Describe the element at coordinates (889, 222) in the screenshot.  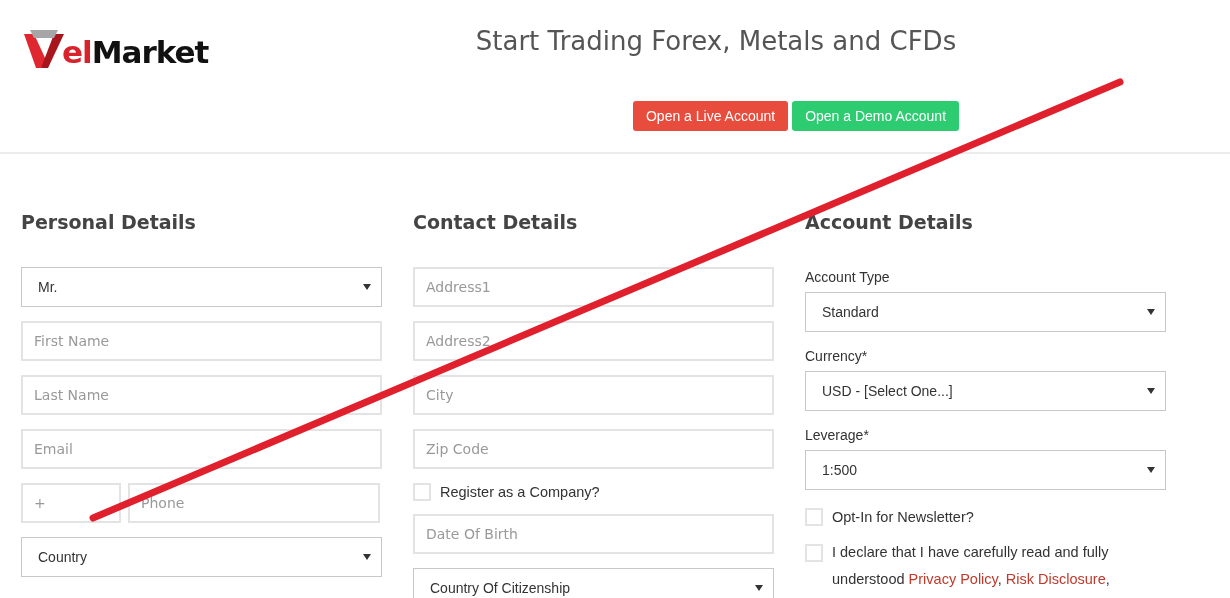
I see `section-heading: Account Details` at that location.